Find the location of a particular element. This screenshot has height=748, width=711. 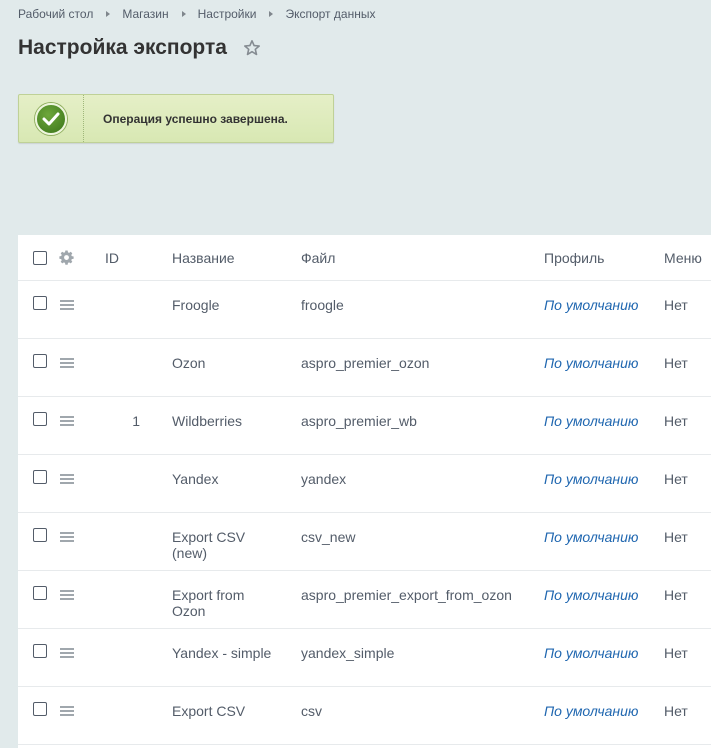

star-icon is located at coordinates (252, 48).